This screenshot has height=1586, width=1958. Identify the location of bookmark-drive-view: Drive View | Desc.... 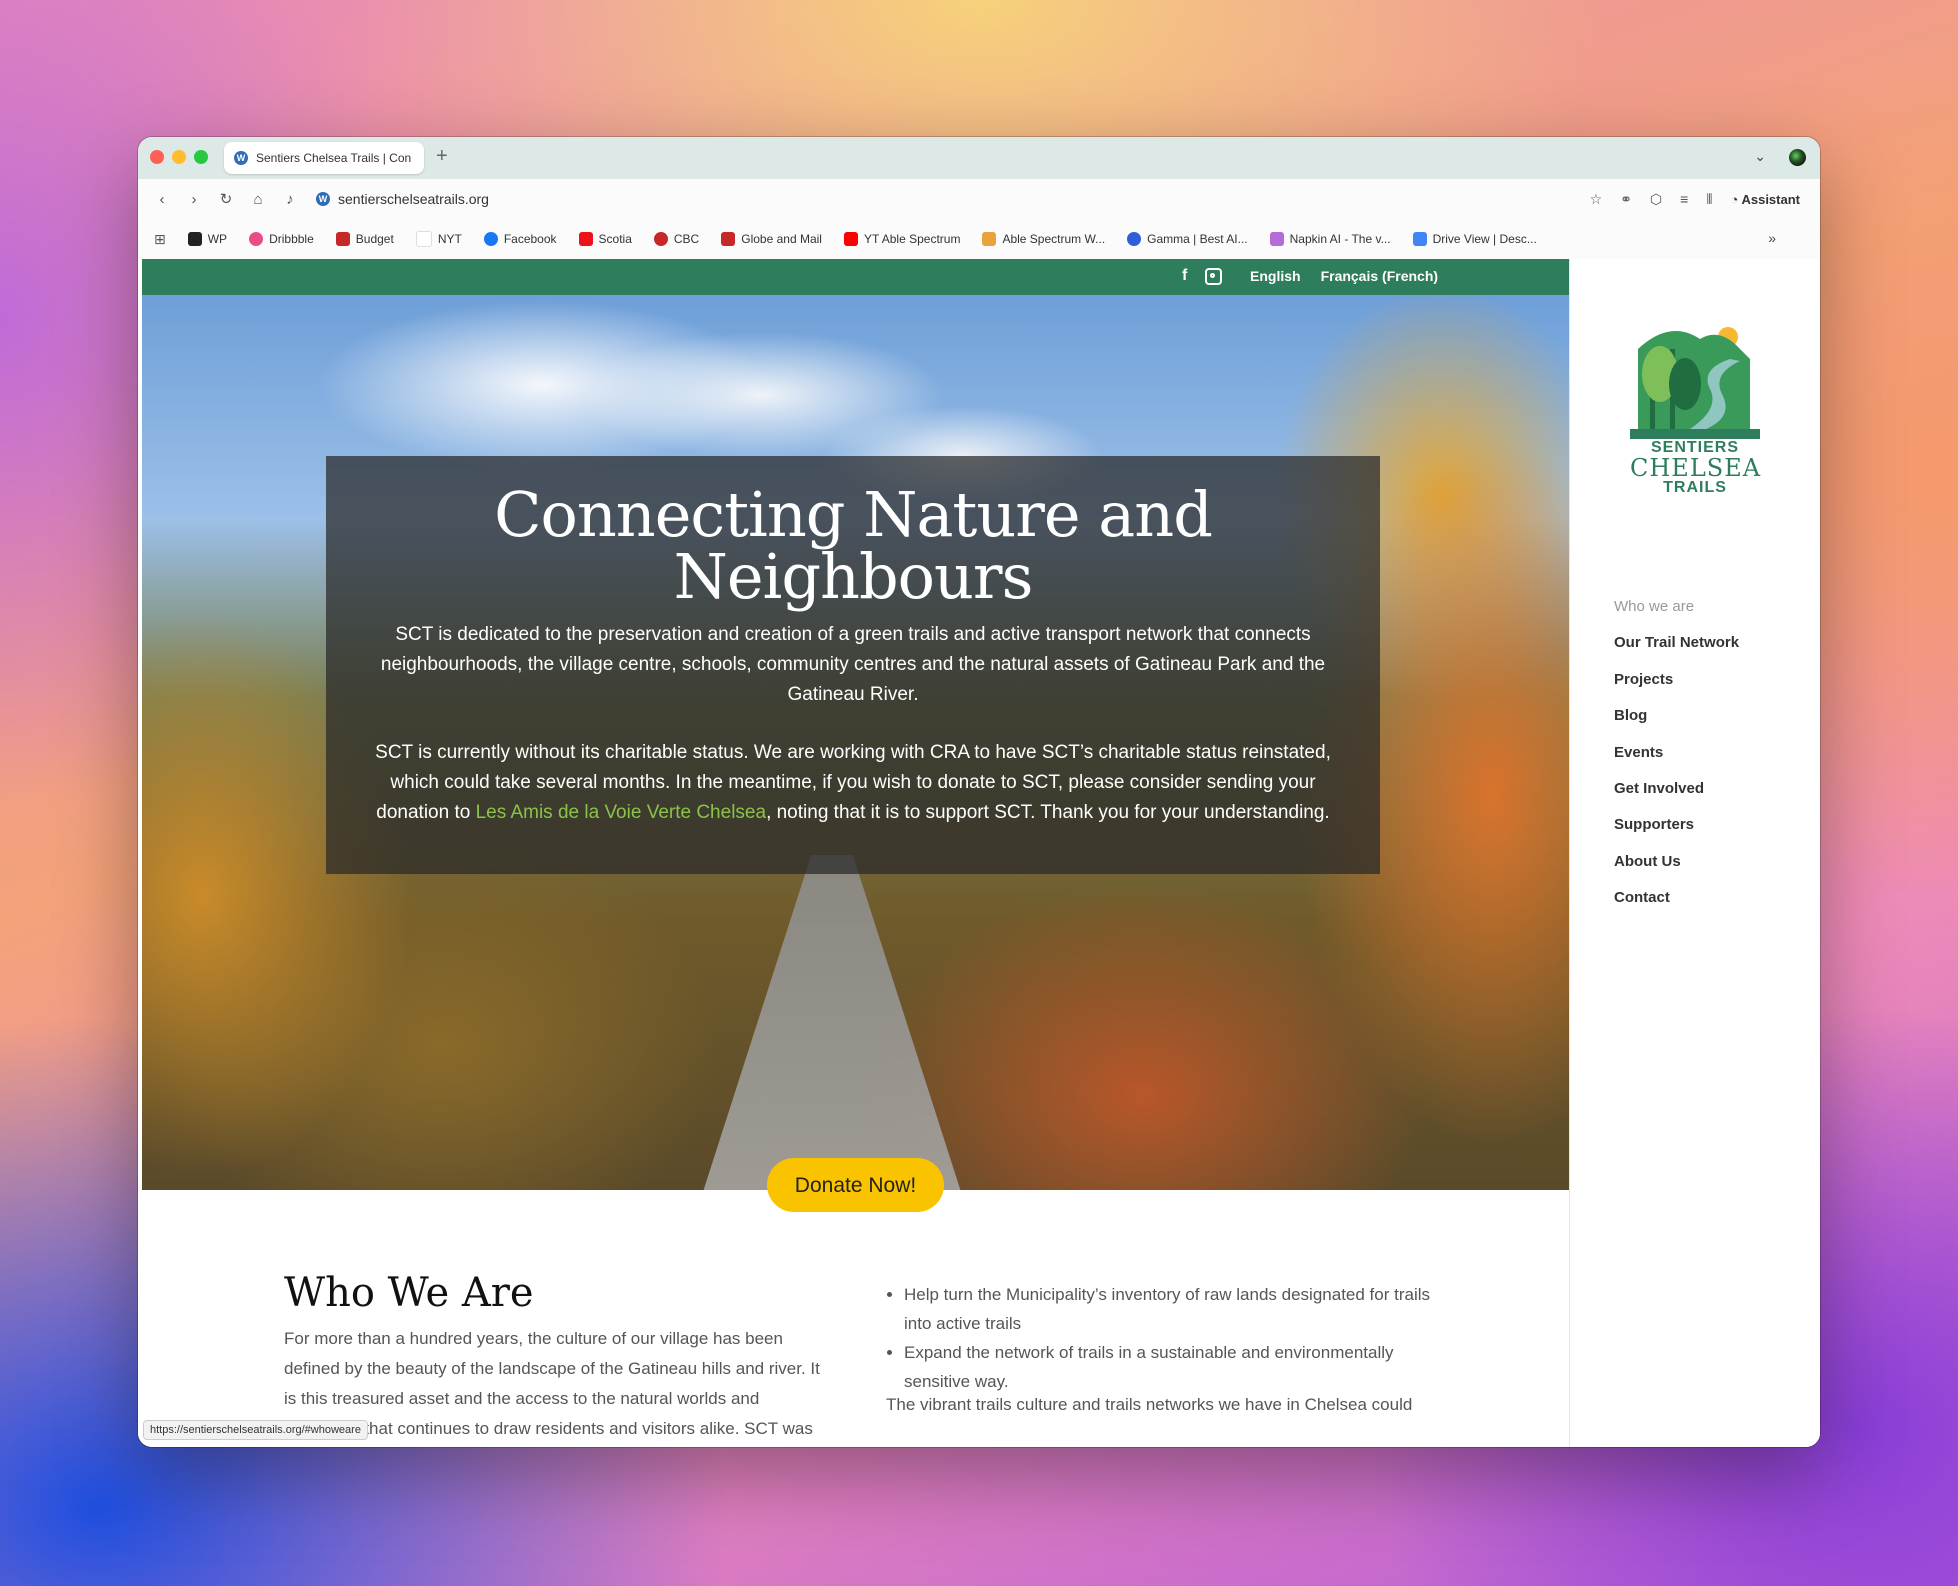
(1474, 239).